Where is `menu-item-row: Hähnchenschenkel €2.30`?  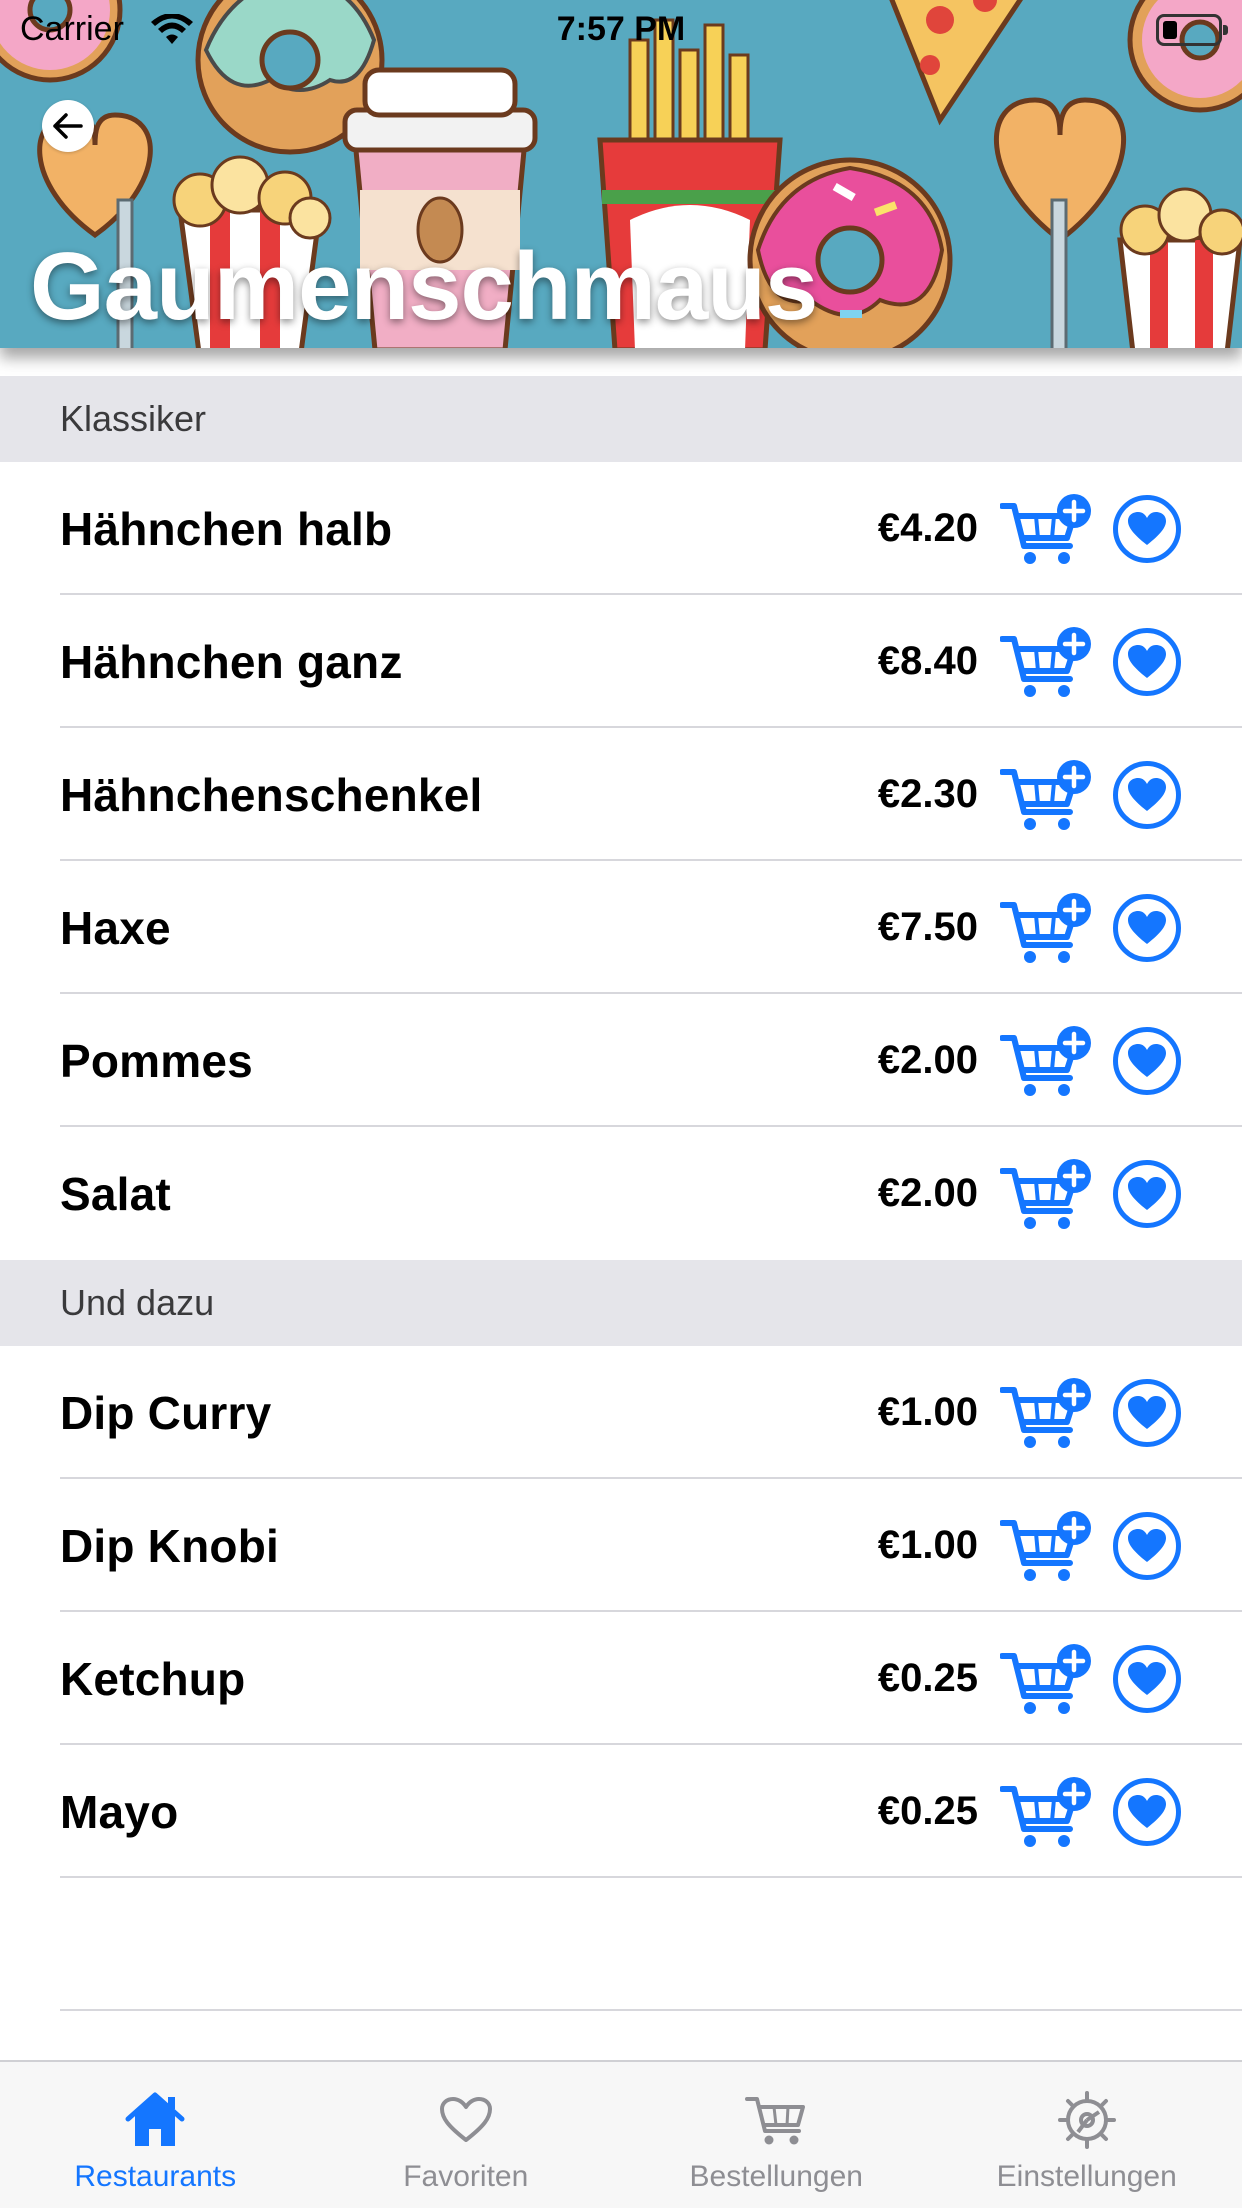
menu-item-row: Hähnchenschenkel €2.30 is located at coordinates (621, 794).